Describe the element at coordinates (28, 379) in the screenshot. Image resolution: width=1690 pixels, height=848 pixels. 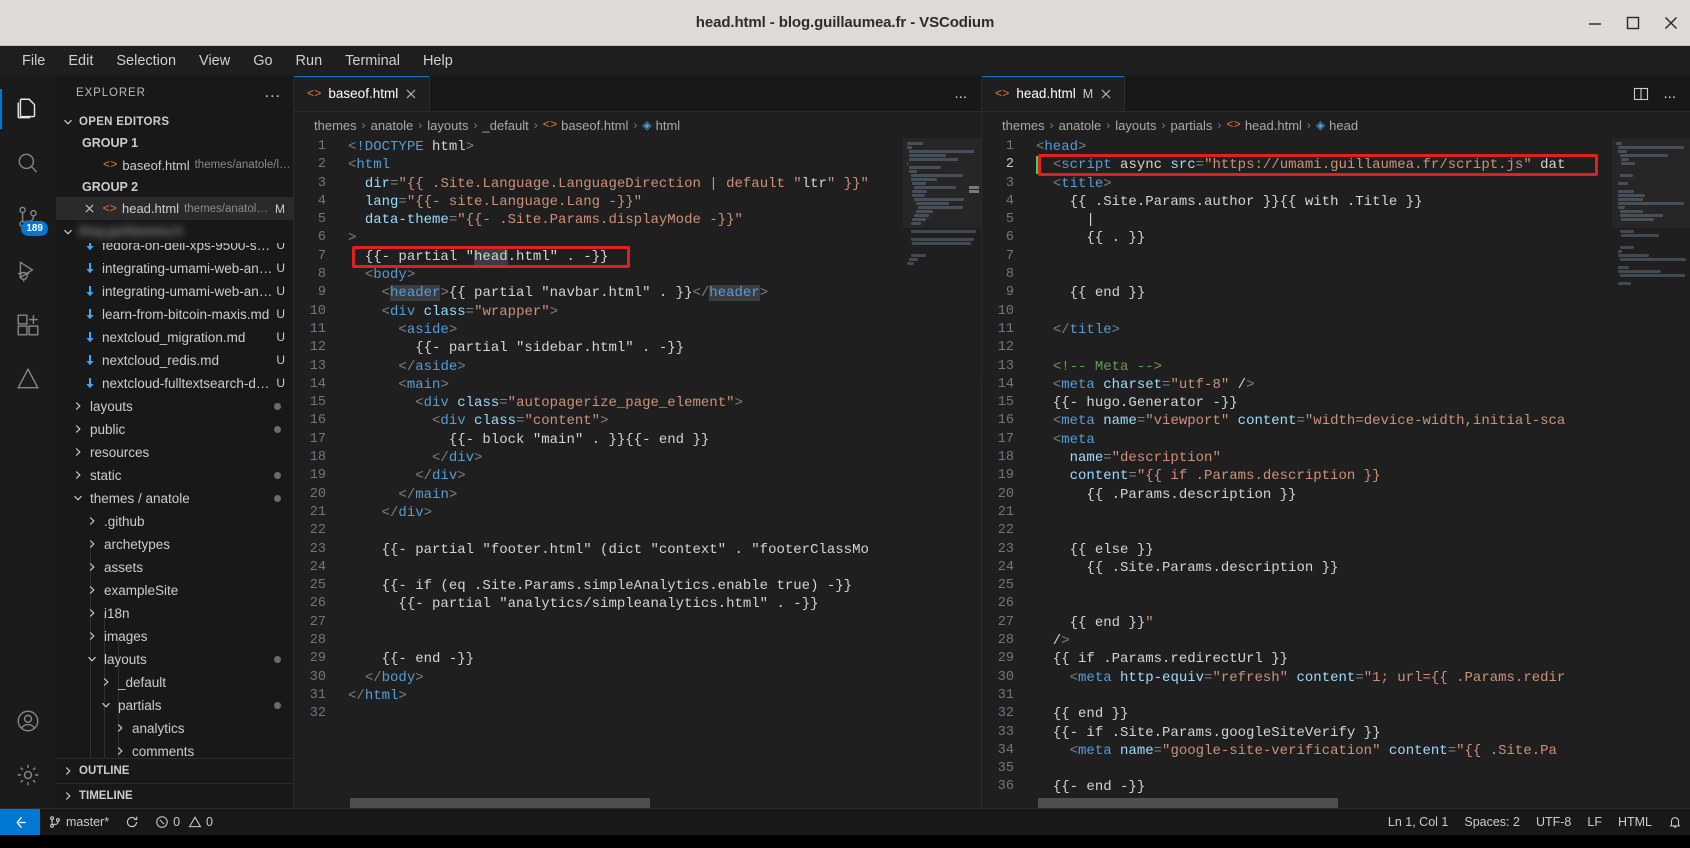
I see `activity-atlassian` at that location.